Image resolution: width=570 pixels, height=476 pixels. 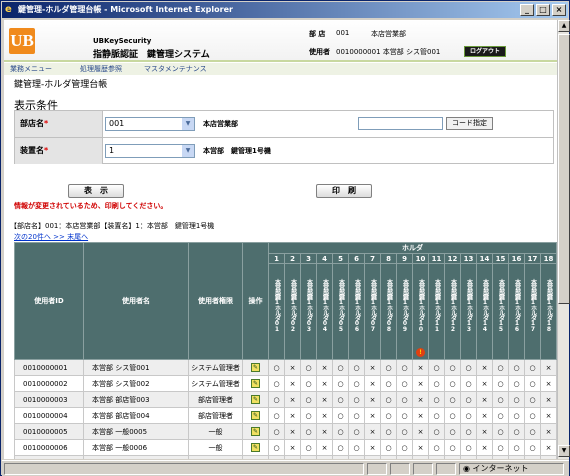 I want to click on warning-icon: !, so click(x=420, y=352).